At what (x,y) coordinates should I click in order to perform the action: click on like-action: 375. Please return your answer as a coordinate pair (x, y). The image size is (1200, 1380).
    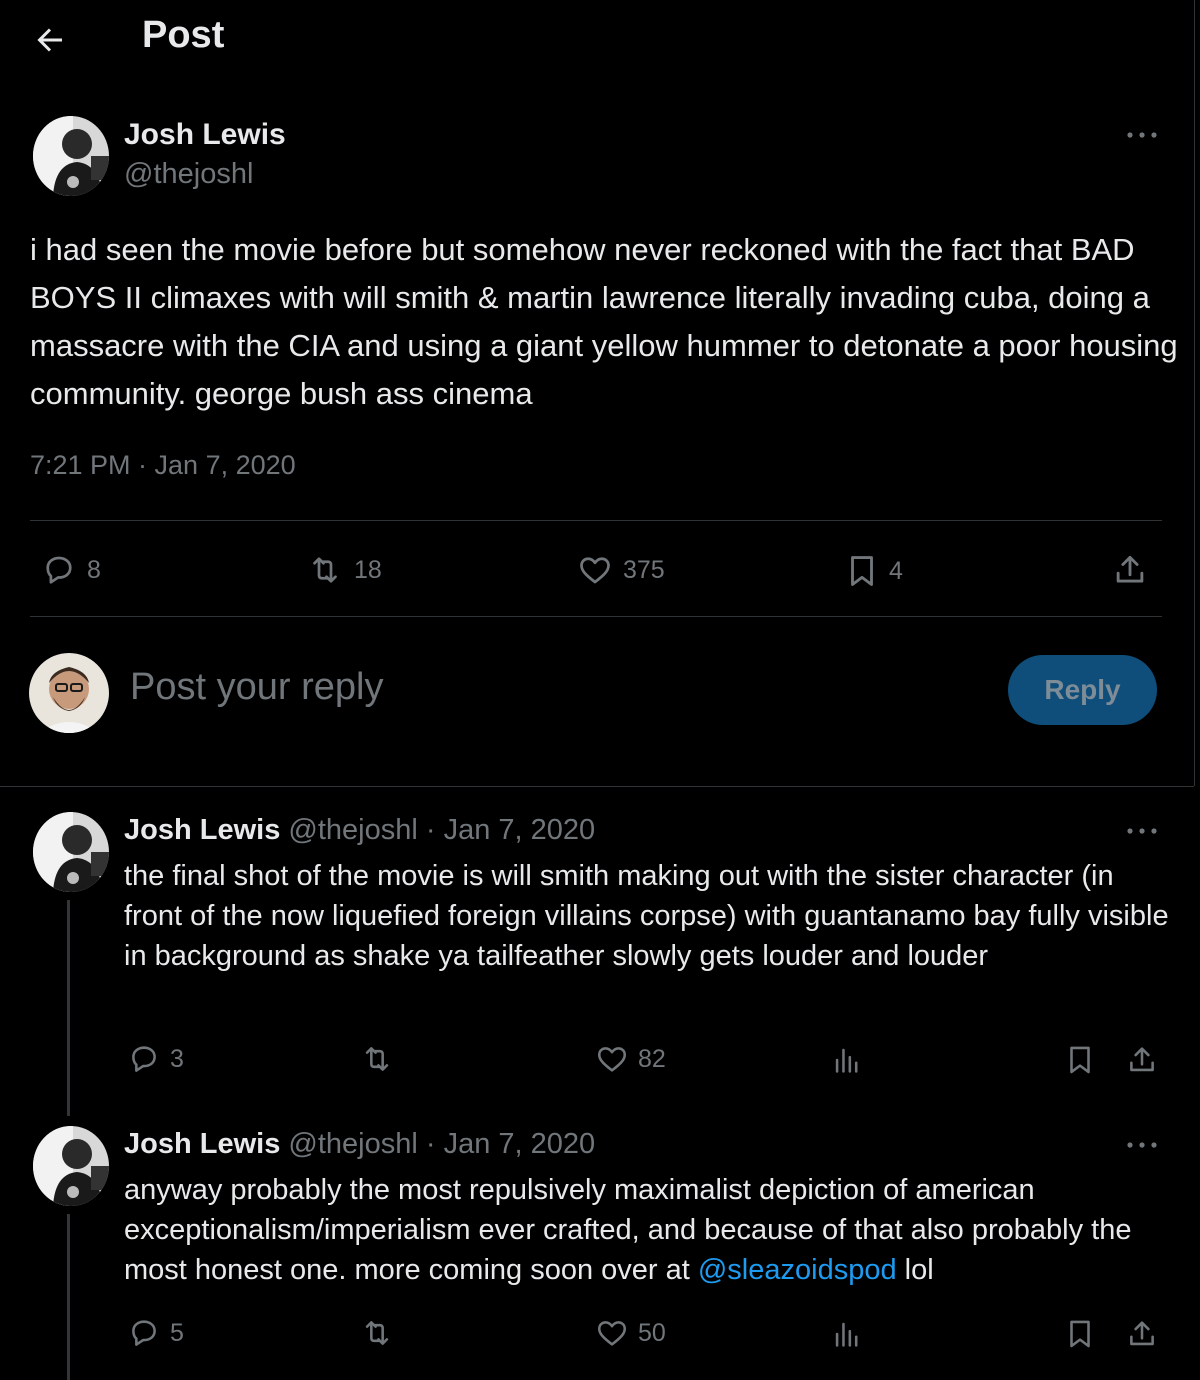
    Looking at the image, I should click on (620, 570).